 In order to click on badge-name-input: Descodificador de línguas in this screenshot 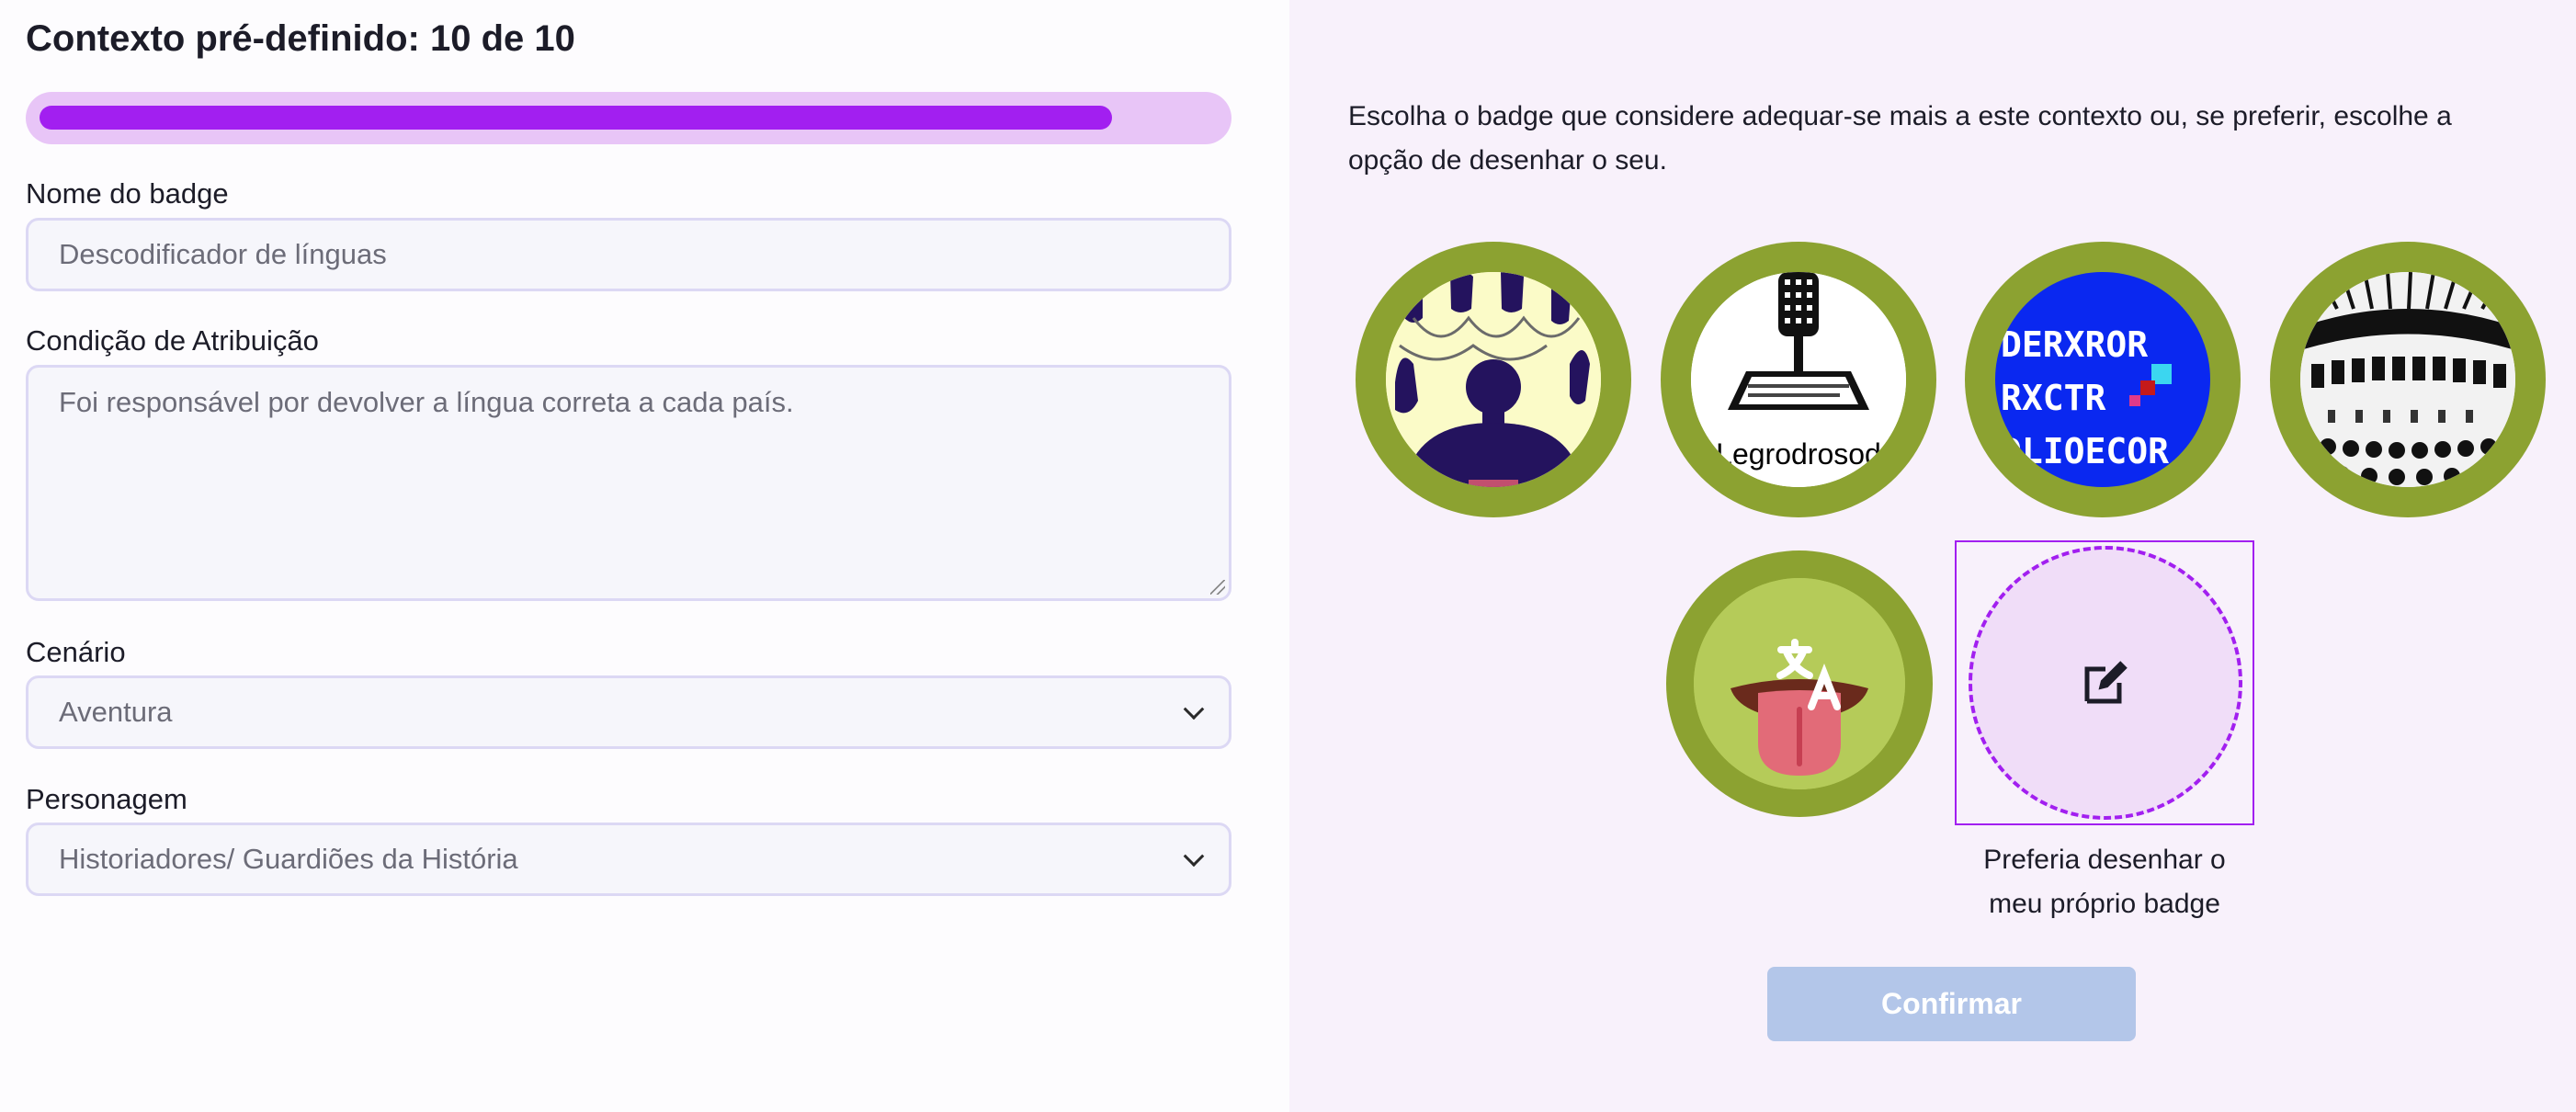, I will do `click(629, 254)`.